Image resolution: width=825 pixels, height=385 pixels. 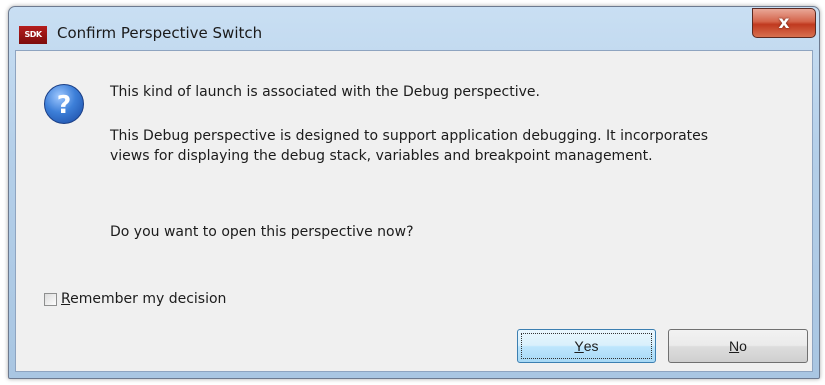 I want to click on question-icon: ?, so click(x=64, y=104).